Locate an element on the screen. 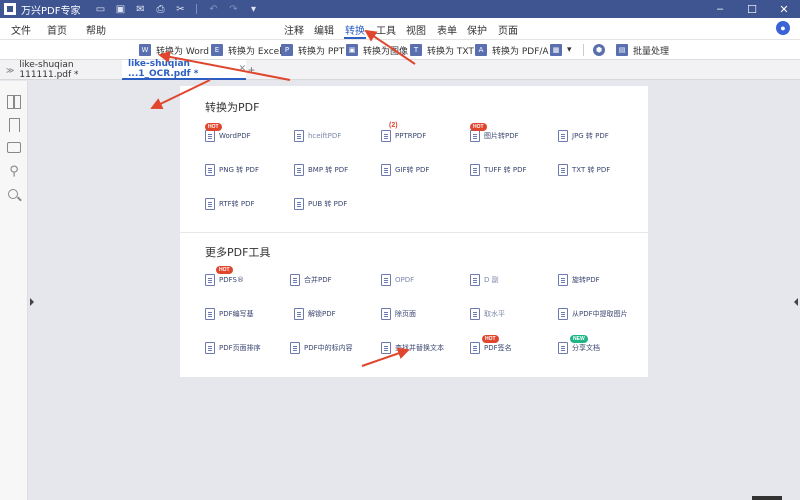 This screenshot has width=800, height=500. excel-to-pdf-item: hceiftPDF is located at coordinates (317, 136).